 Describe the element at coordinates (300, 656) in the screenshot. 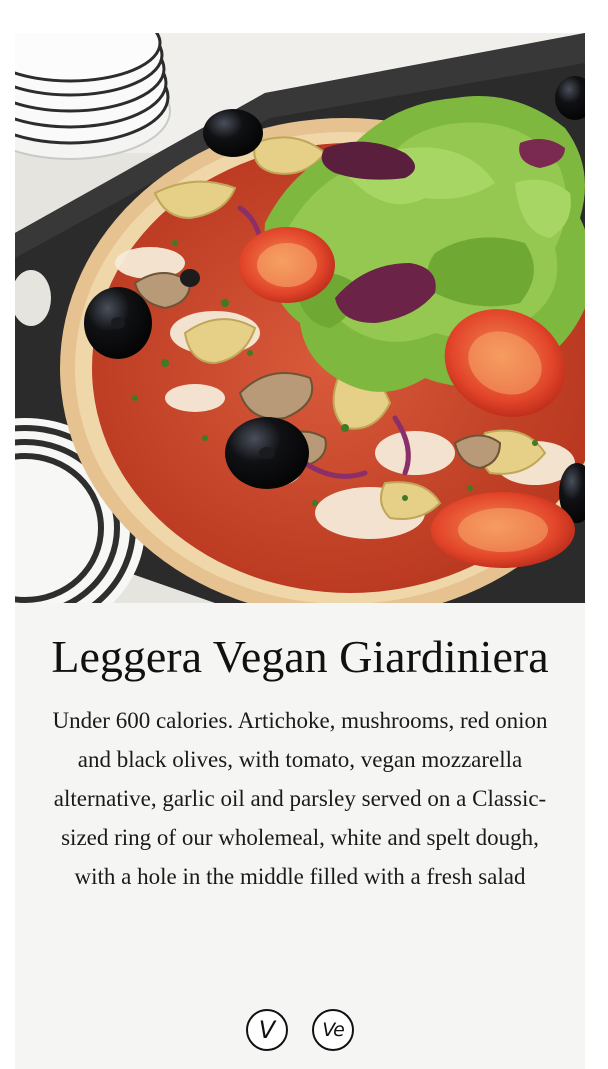

I see `product-title: Leggera Vegan Giardiniera` at that location.